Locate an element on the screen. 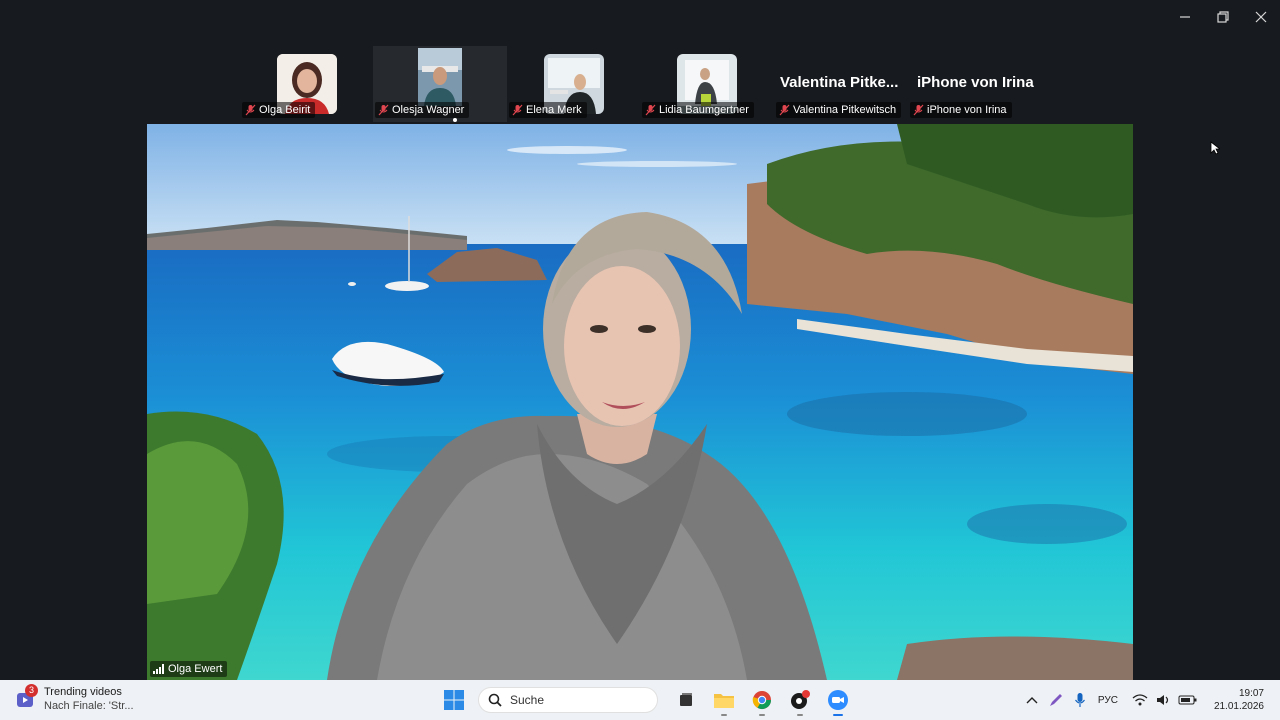 This screenshot has height=720, width=1280. news-video-icon: 3 is located at coordinates (27, 697).